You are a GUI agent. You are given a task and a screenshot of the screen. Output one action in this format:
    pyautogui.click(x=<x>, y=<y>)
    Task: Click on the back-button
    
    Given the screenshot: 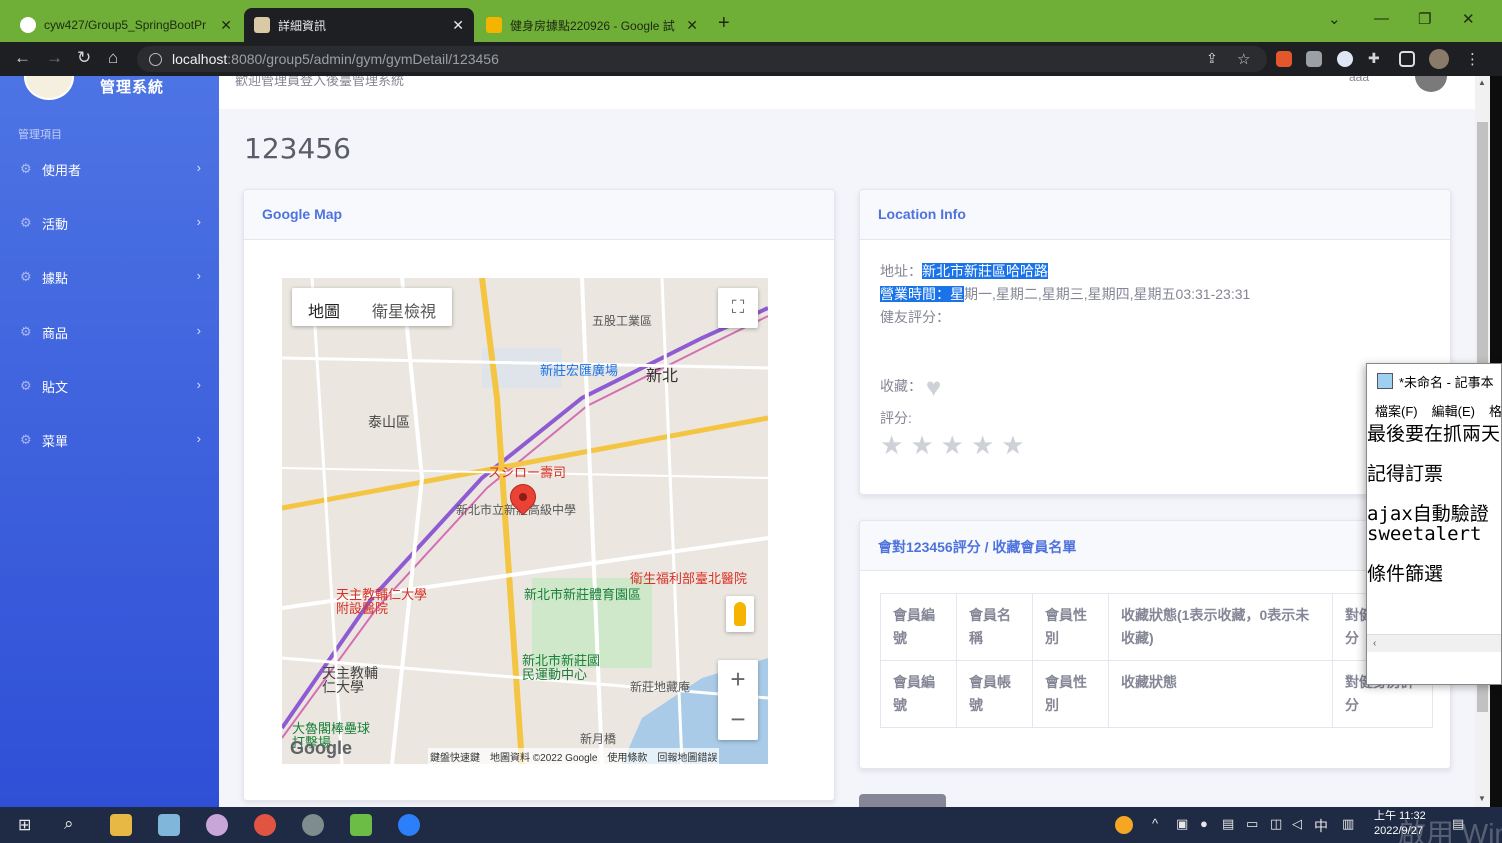 What is the action you would take?
    pyautogui.click(x=902, y=800)
    